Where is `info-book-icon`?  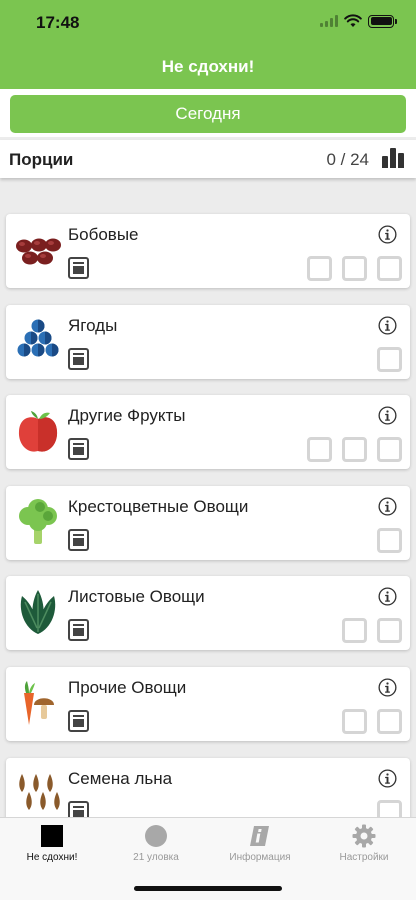 info-book-icon is located at coordinates (260, 836).